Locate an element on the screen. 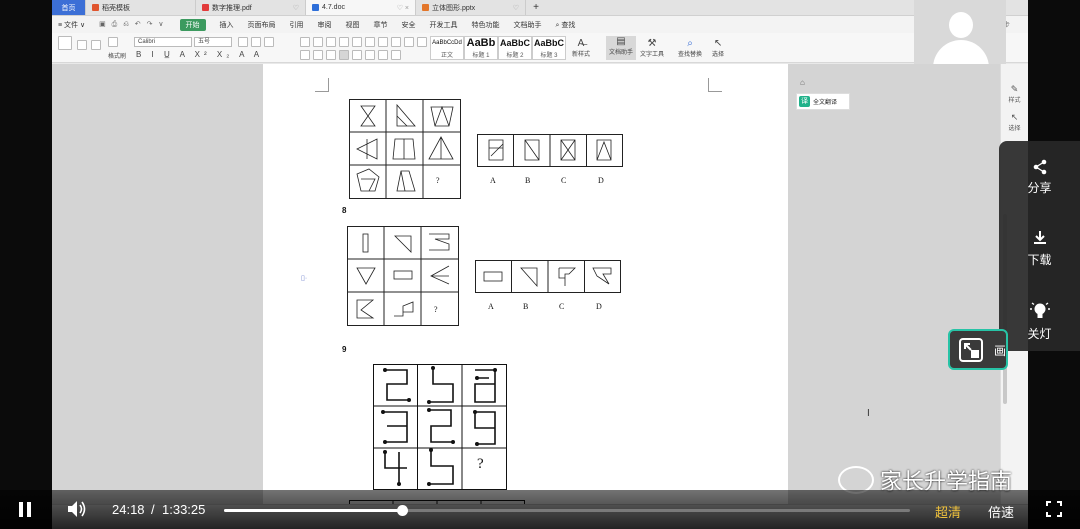  tab-template: 稻壳模板 is located at coordinates (141, 7).